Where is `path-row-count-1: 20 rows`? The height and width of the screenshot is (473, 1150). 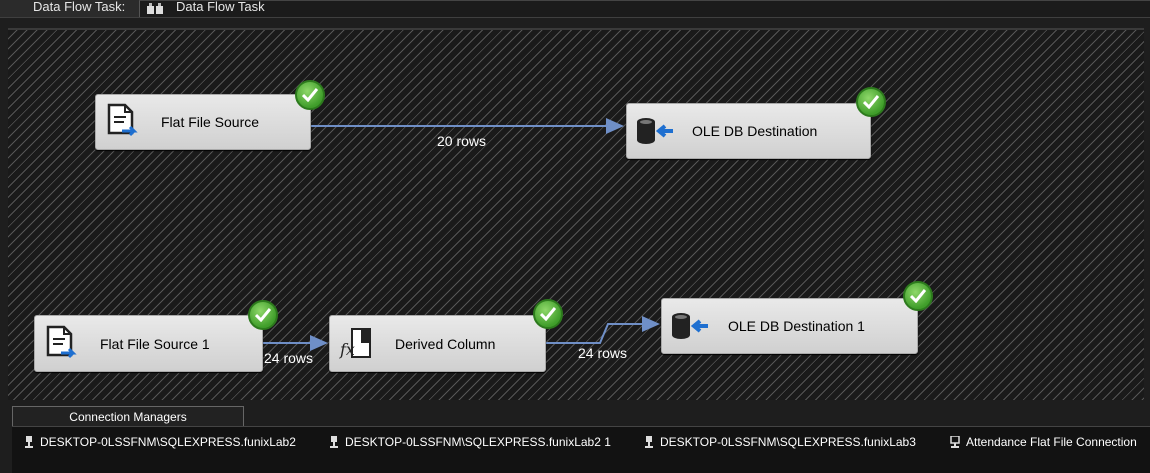 path-row-count-1: 20 rows is located at coordinates (462, 141).